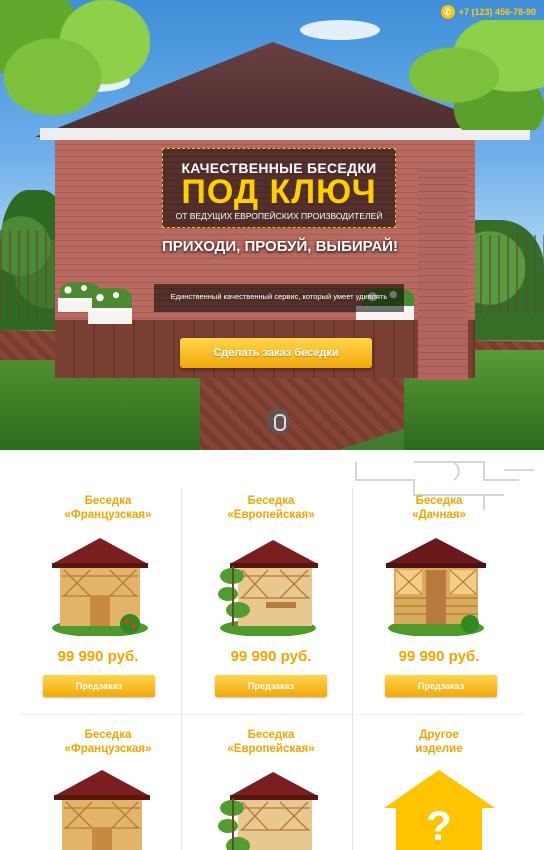  Describe the element at coordinates (439, 508) in the screenshot. I see `product-card: Беседка «Дачная»` at that location.